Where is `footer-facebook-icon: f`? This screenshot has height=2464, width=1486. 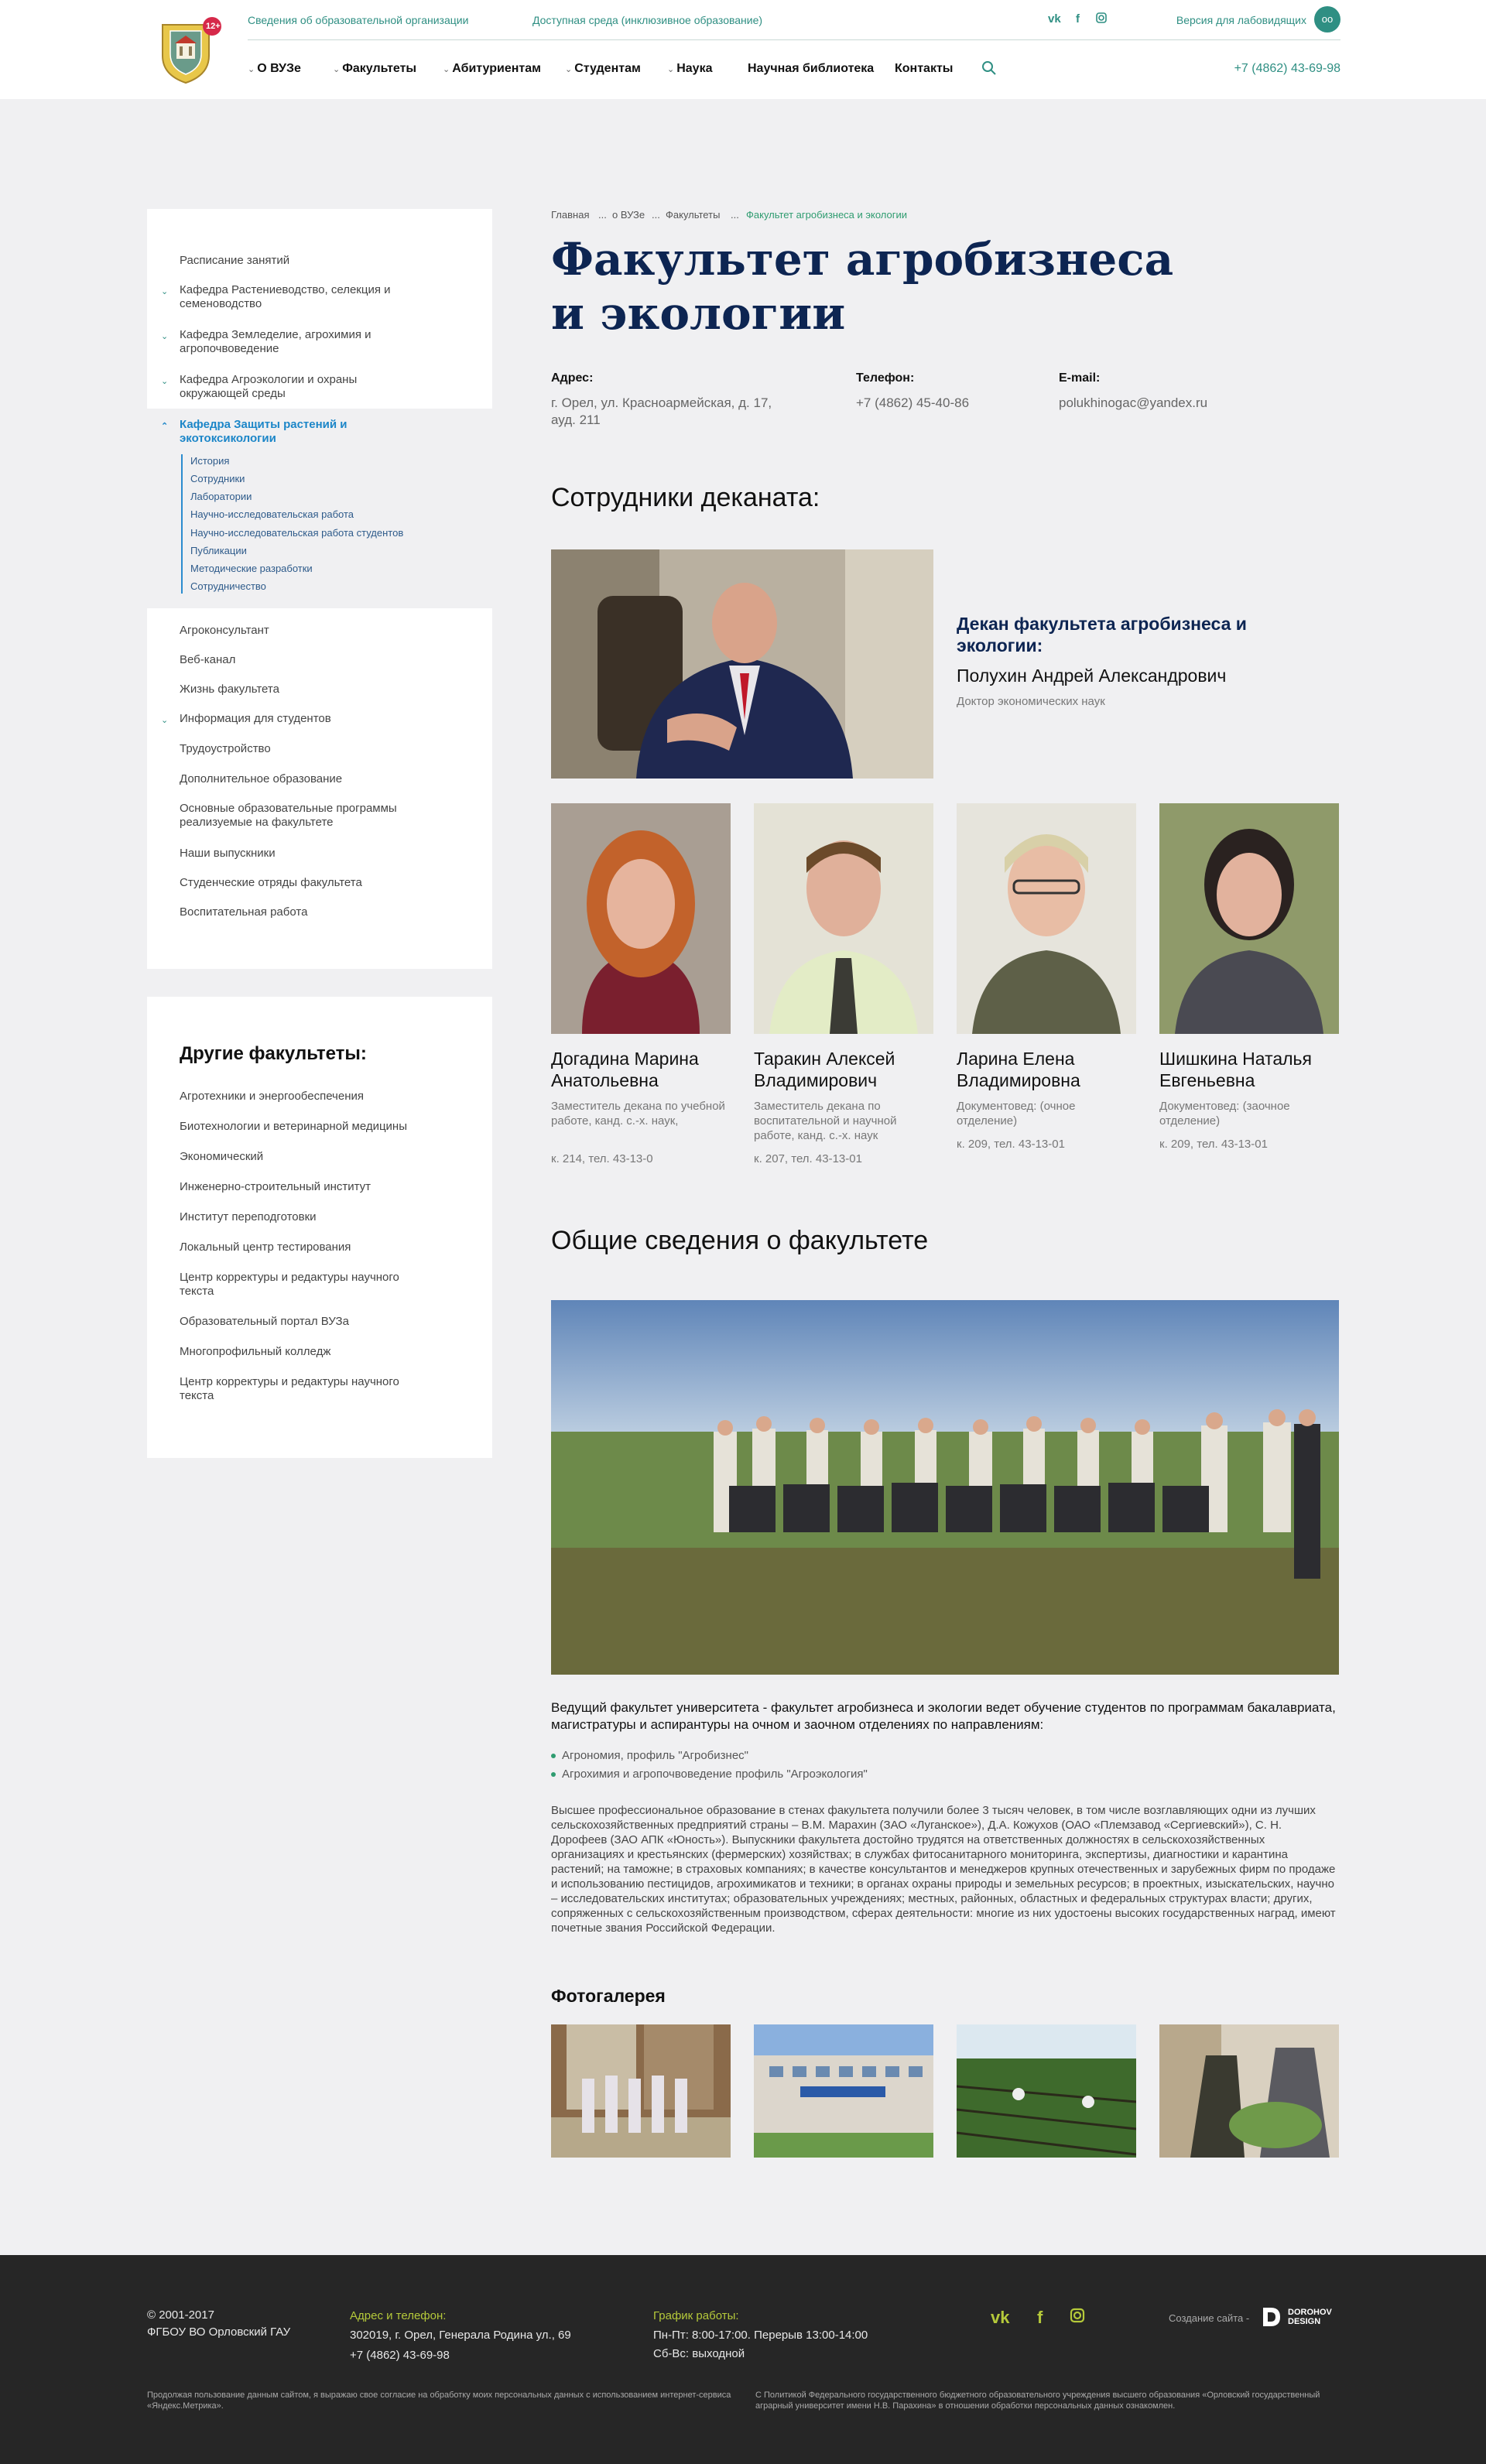
footer-facebook-icon: f is located at coordinates (1040, 2318).